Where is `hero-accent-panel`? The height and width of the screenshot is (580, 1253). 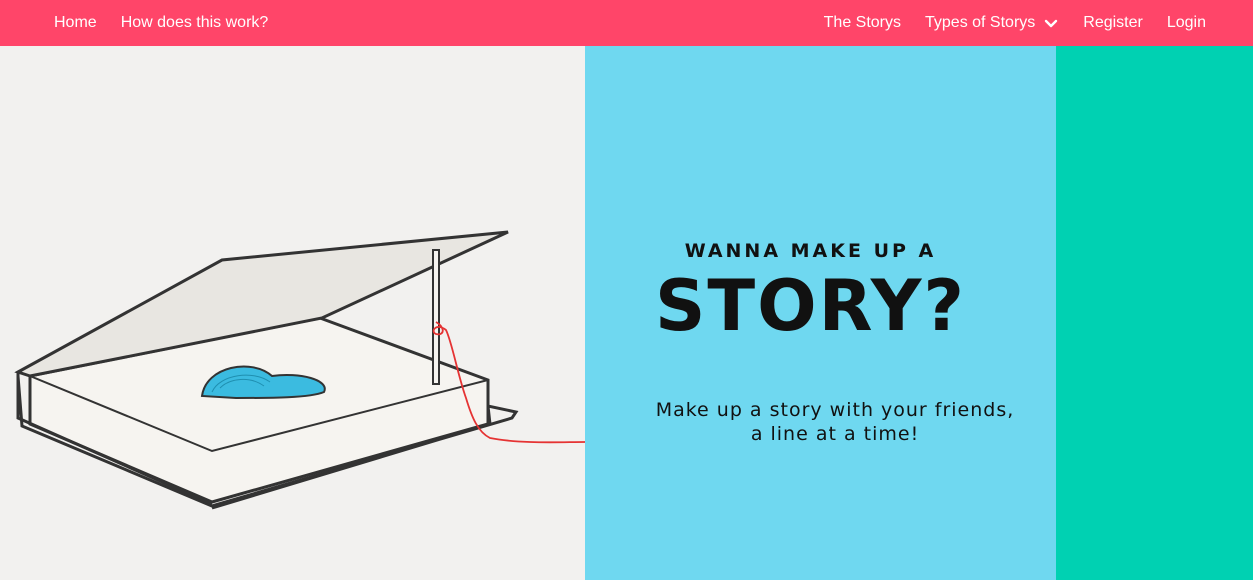 hero-accent-panel is located at coordinates (1154, 313).